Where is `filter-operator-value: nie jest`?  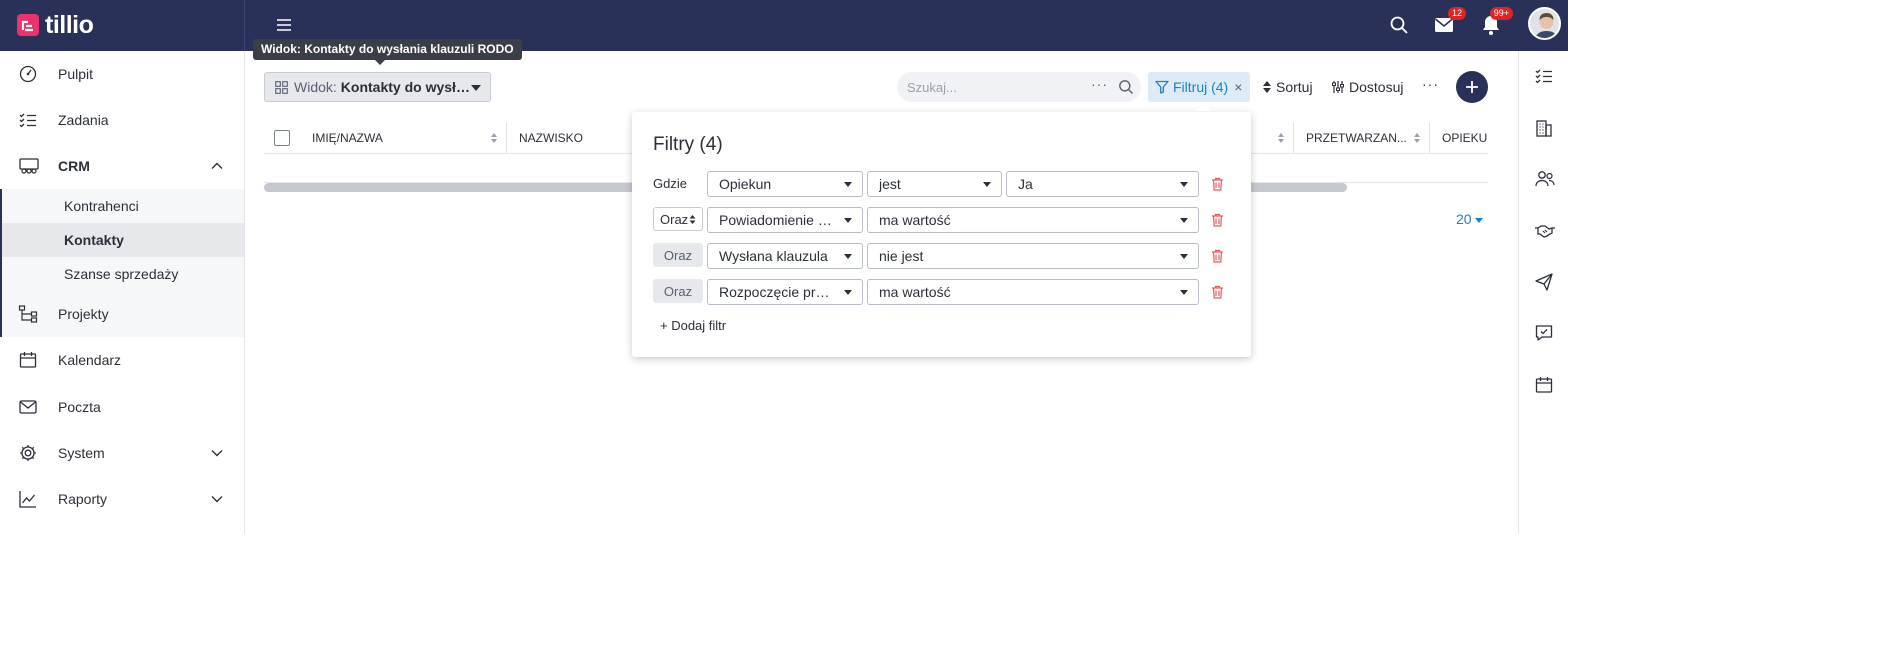 filter-operator-value: nie jest is located at coordinates (901, 256).